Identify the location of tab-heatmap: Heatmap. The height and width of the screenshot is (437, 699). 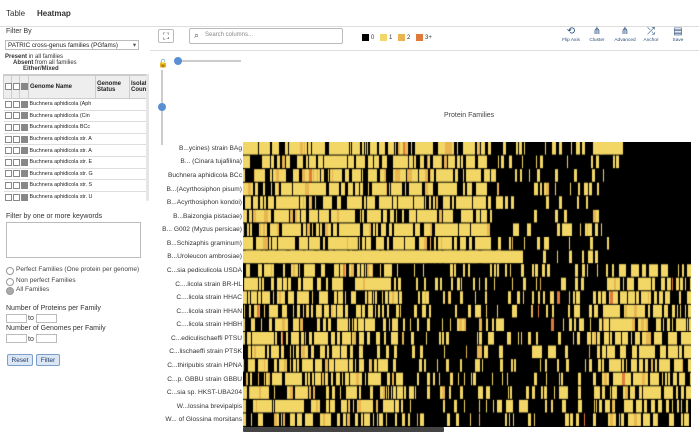
(54, 13).